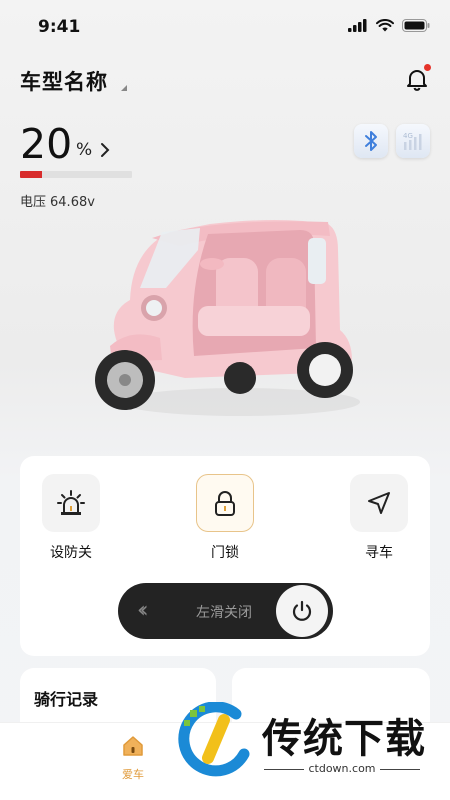 The image size is (450, 800). What do you see at coordinates (33, 202) in the screenshot?
I see `voltage-label: 电压` at bounding box center [33, 202].